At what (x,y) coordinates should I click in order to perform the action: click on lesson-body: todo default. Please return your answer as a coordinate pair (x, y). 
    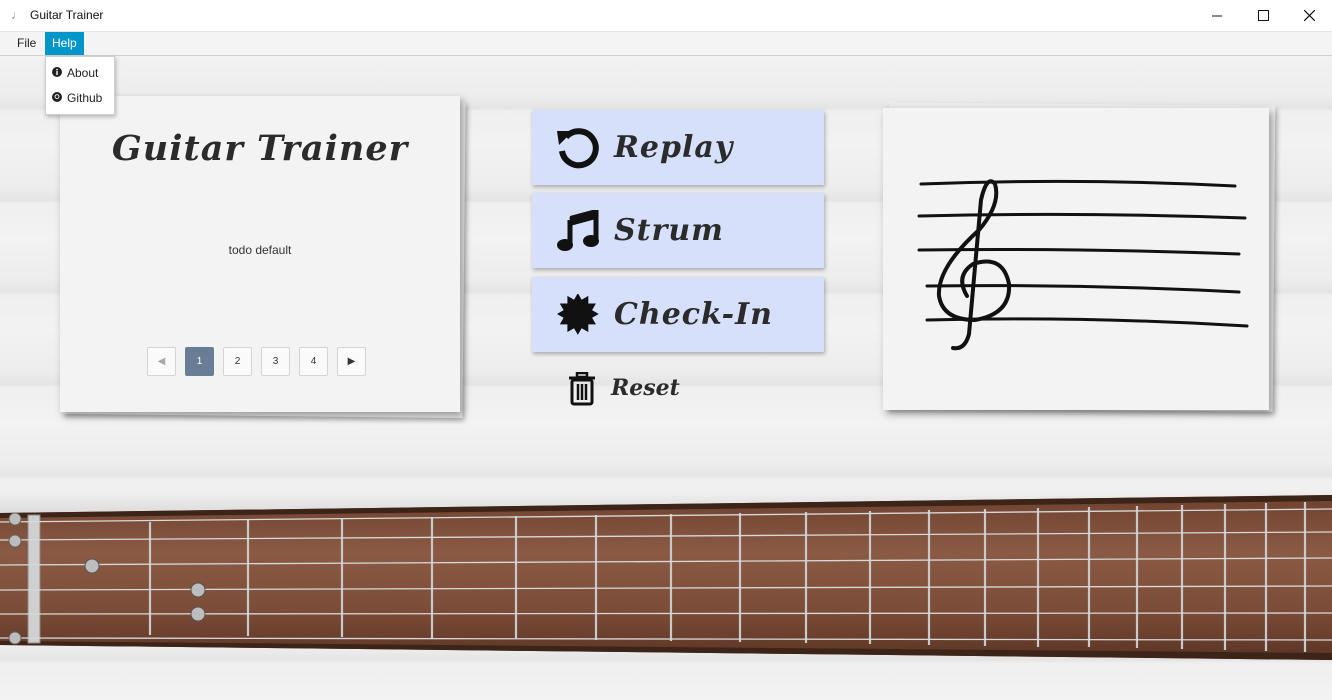
    Looking at the image, I should click on (260, 250).